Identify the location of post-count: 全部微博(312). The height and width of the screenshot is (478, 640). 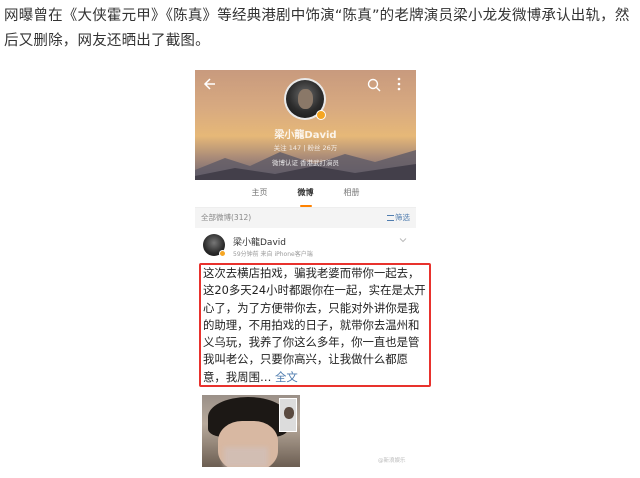
(226, 217).